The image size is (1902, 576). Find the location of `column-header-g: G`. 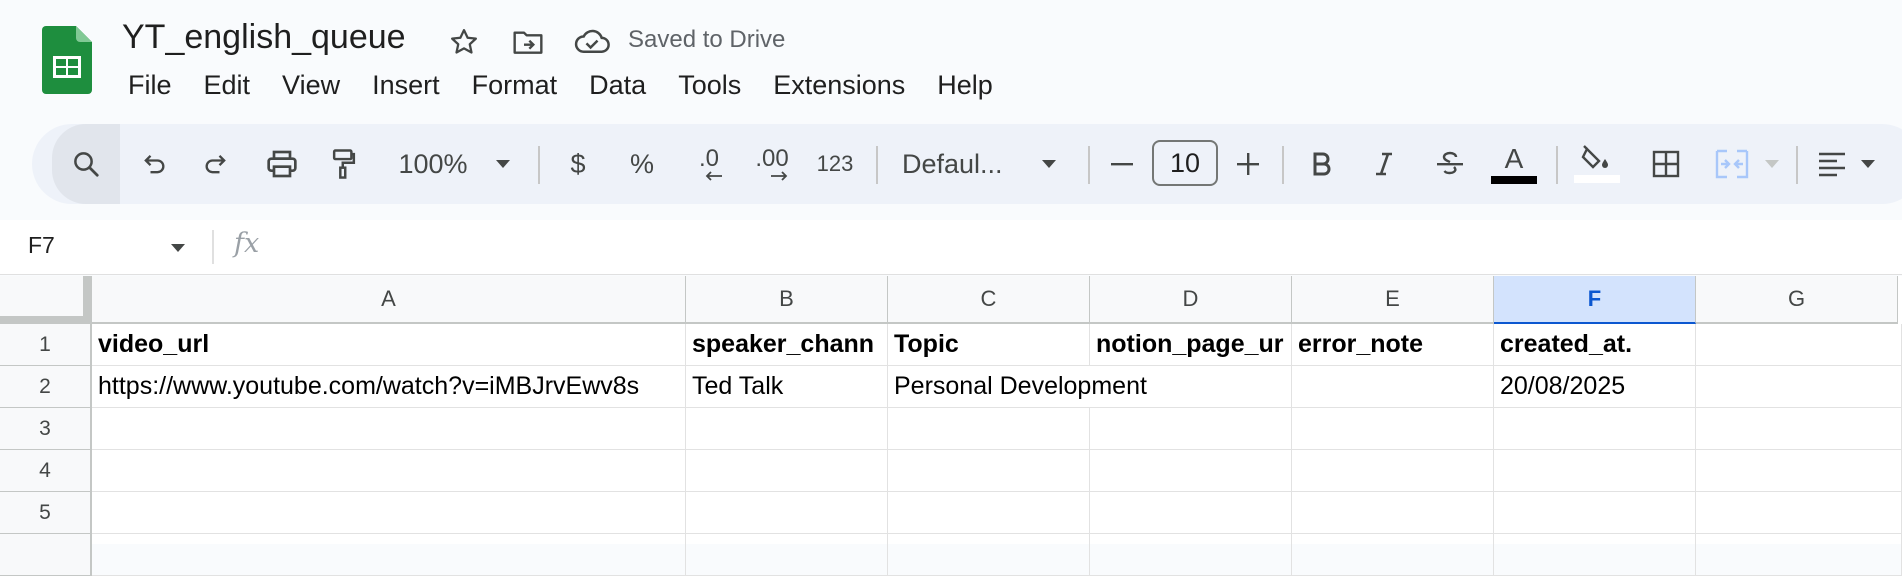

column-header-g: G is located at coordinates (1797, 300).